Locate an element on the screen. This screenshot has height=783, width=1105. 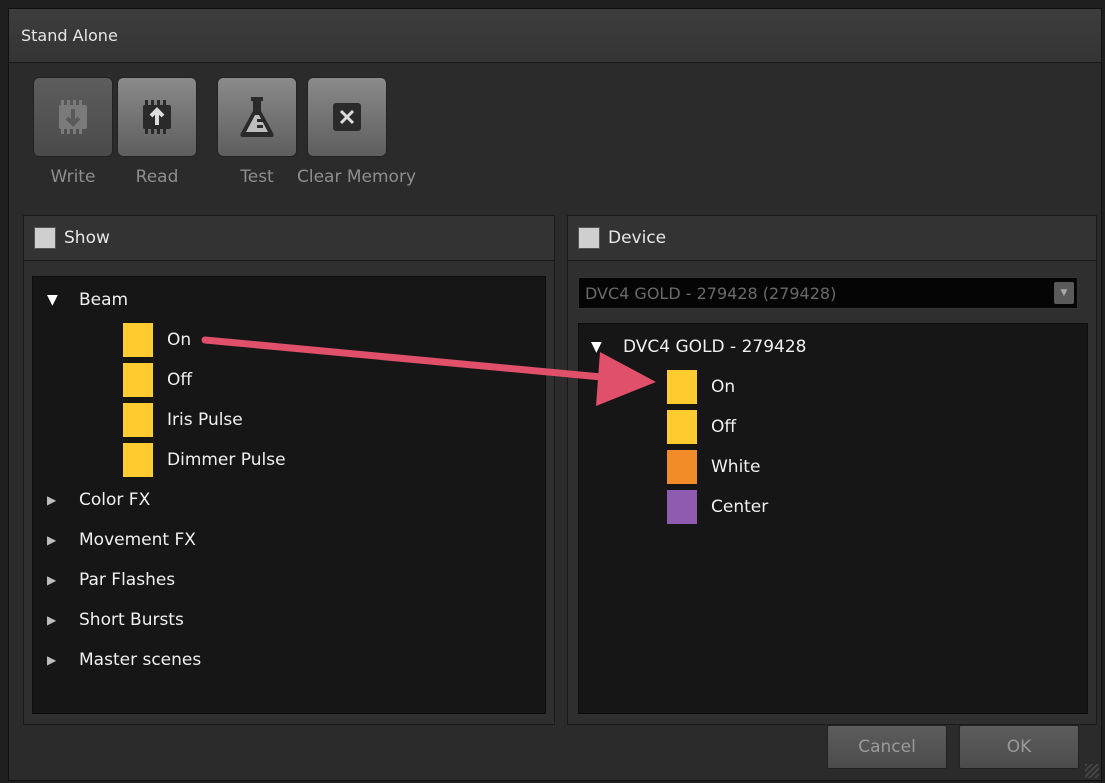
annotation-arrow-head is located at coordinates (626, 379).